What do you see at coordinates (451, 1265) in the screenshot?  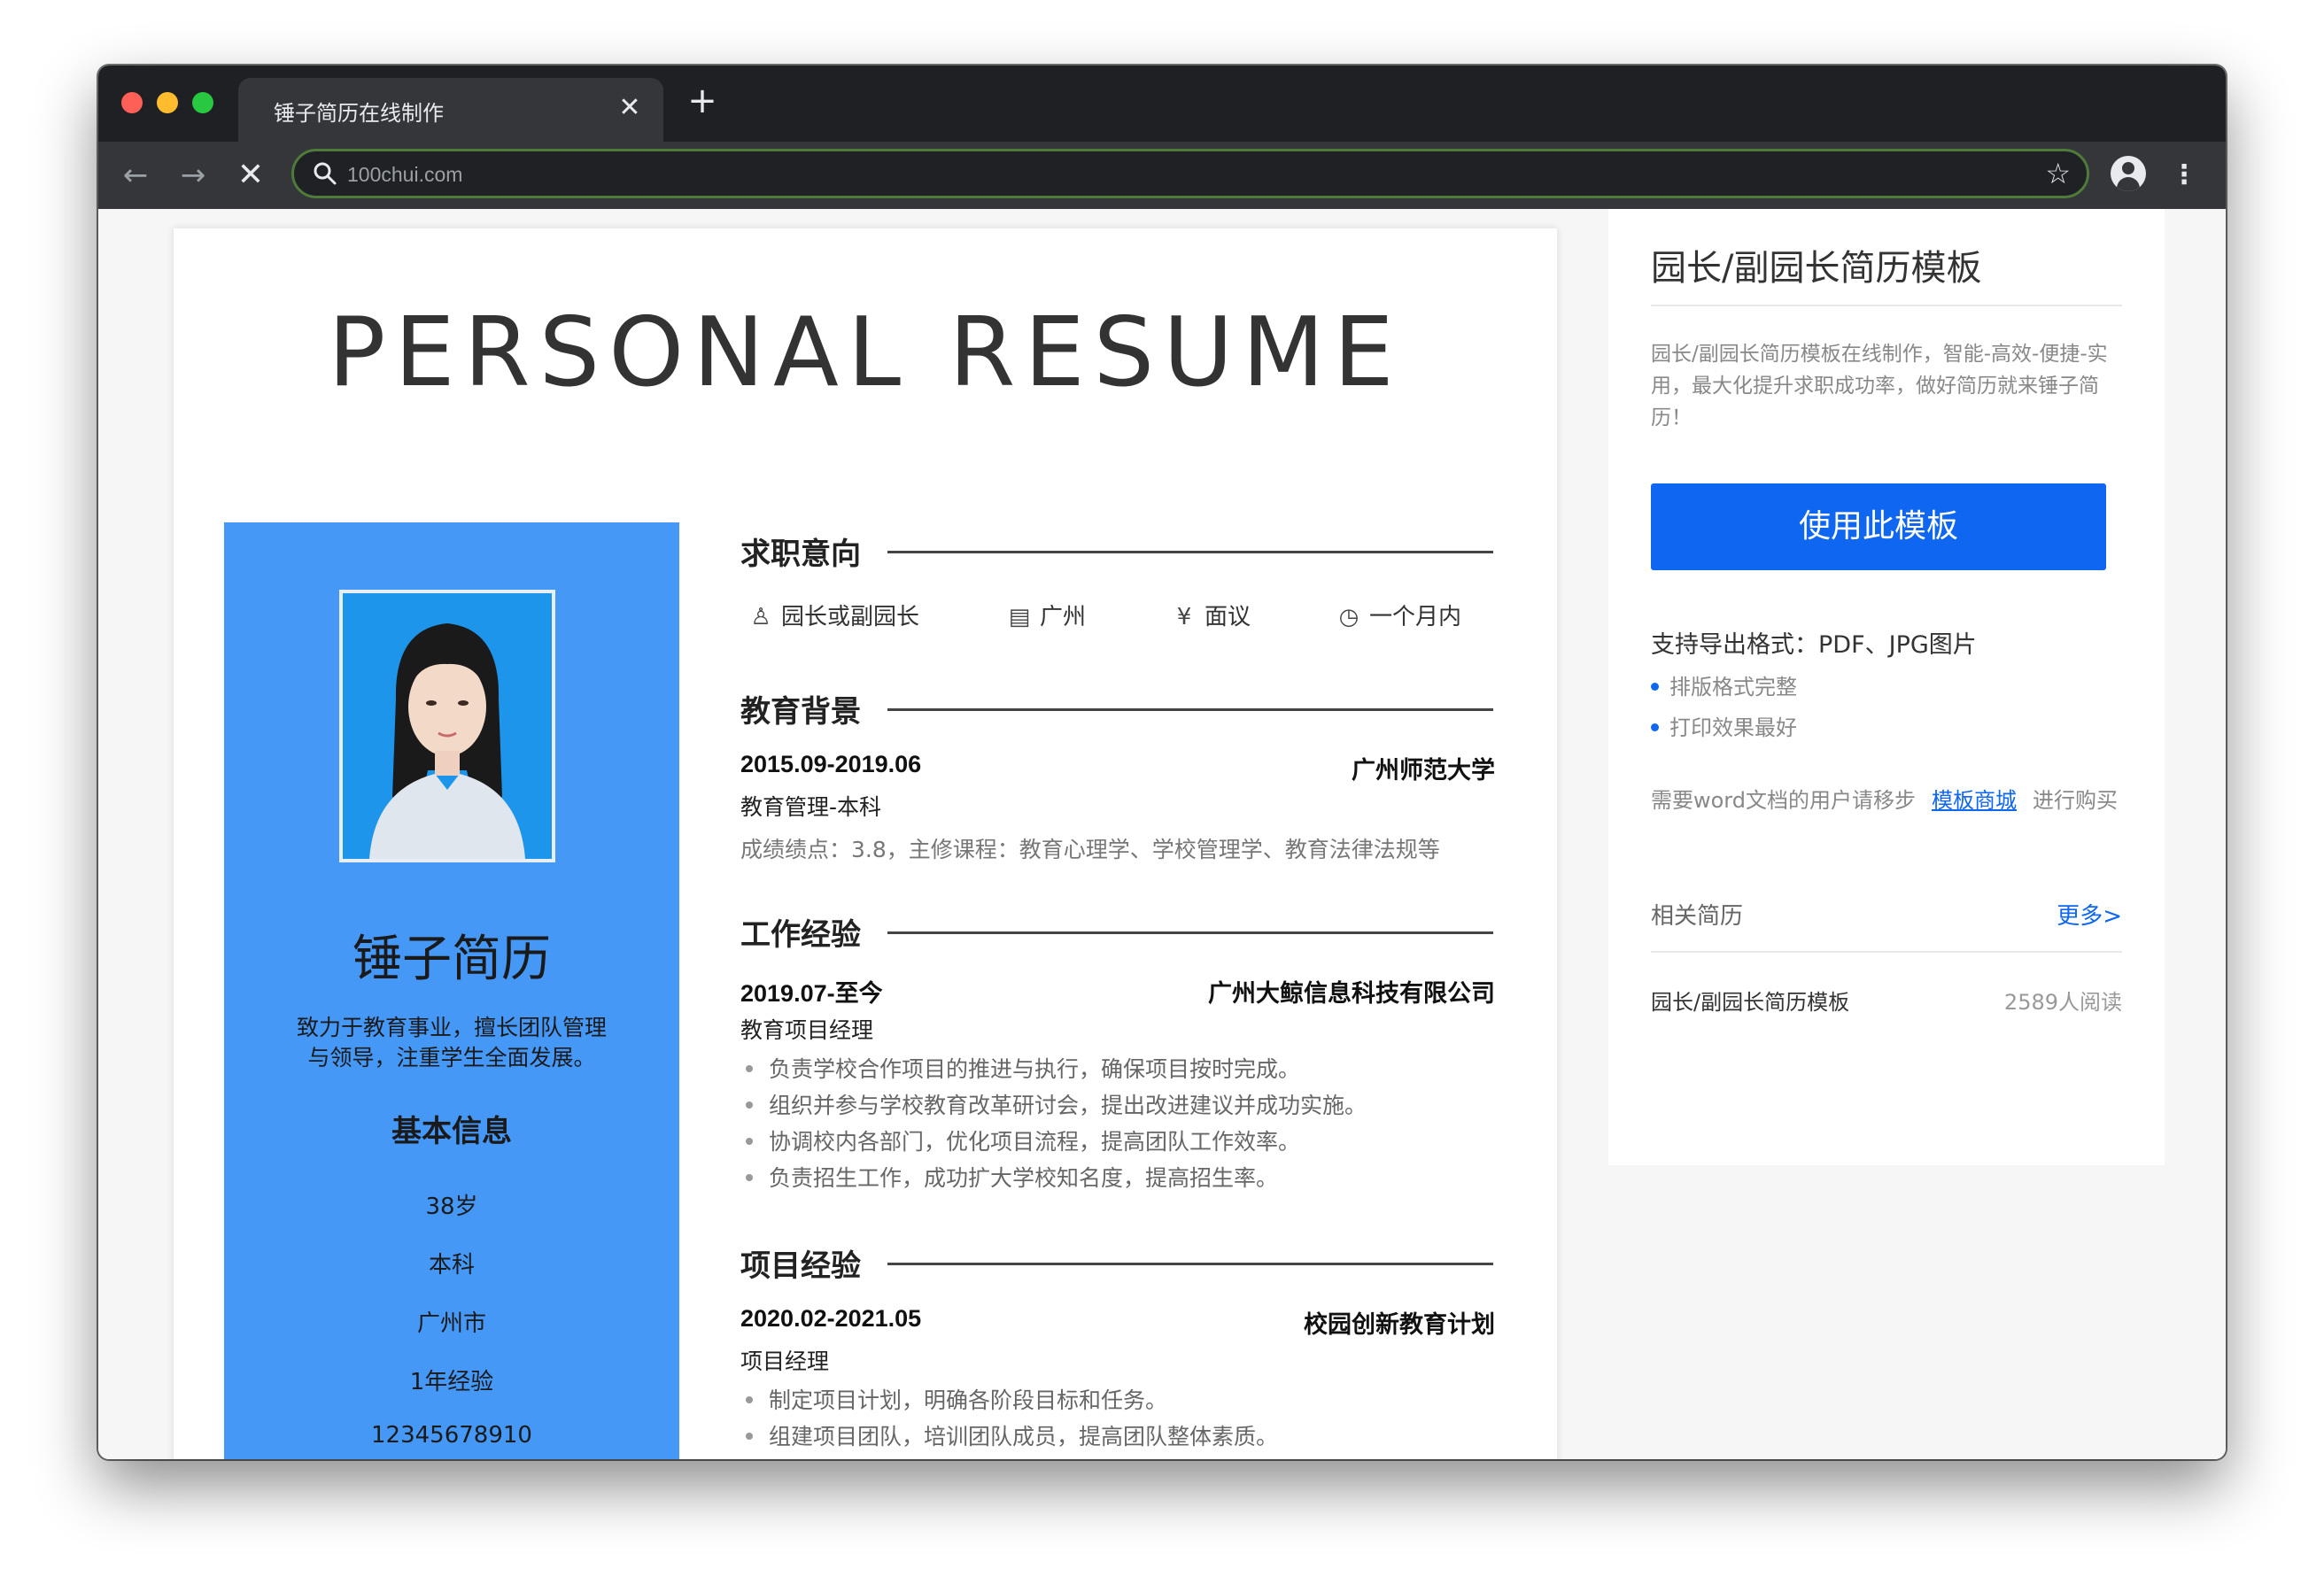 I see `basic-info-degree: 本科` at bounding box center [451, 1265].